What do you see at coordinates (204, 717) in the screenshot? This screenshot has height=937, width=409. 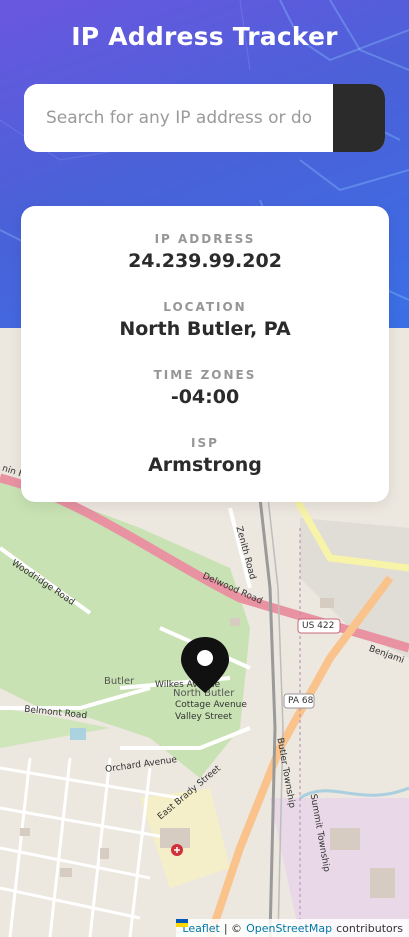 I see `map-label-valley: Valley Street` at bounding box center [204, 717].